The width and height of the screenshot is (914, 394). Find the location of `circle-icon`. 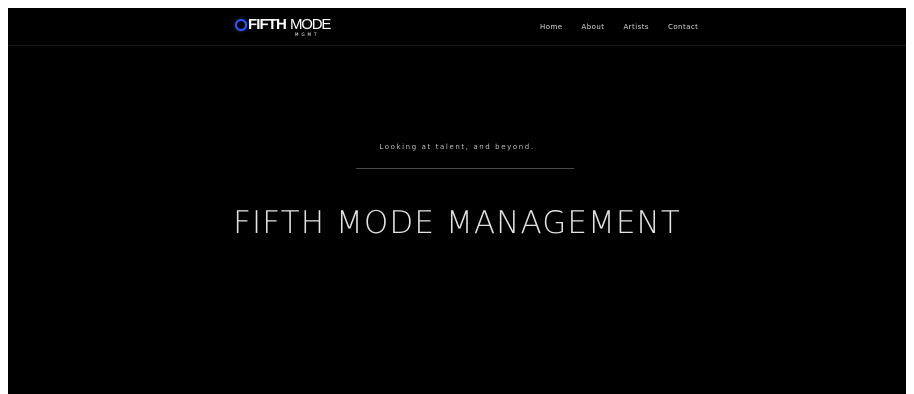

circle-icon is located at coordinates (241, 25).